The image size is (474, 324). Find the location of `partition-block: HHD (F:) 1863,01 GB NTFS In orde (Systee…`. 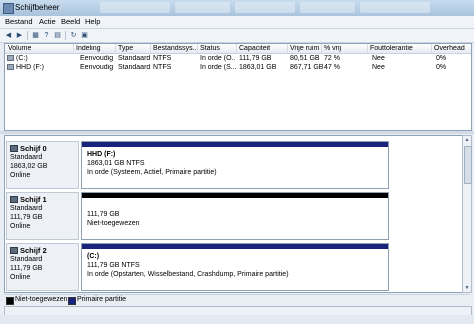

partition-block: HHD (F:) 1863,01 GB NTFS In orde (Systee… is located at coordinates (235, 165).